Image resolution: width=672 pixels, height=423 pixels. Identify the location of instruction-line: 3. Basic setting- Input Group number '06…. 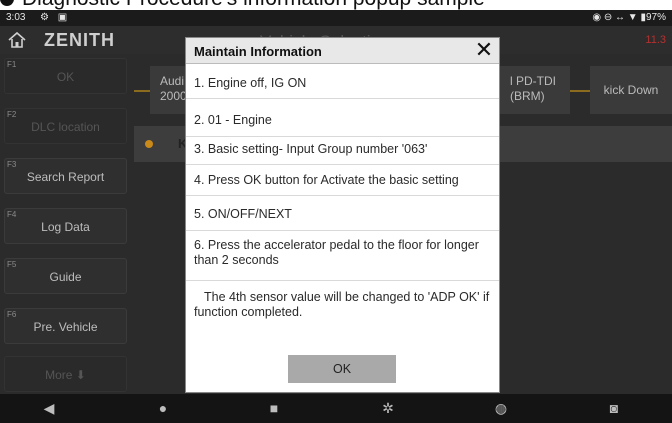
(311, 149).